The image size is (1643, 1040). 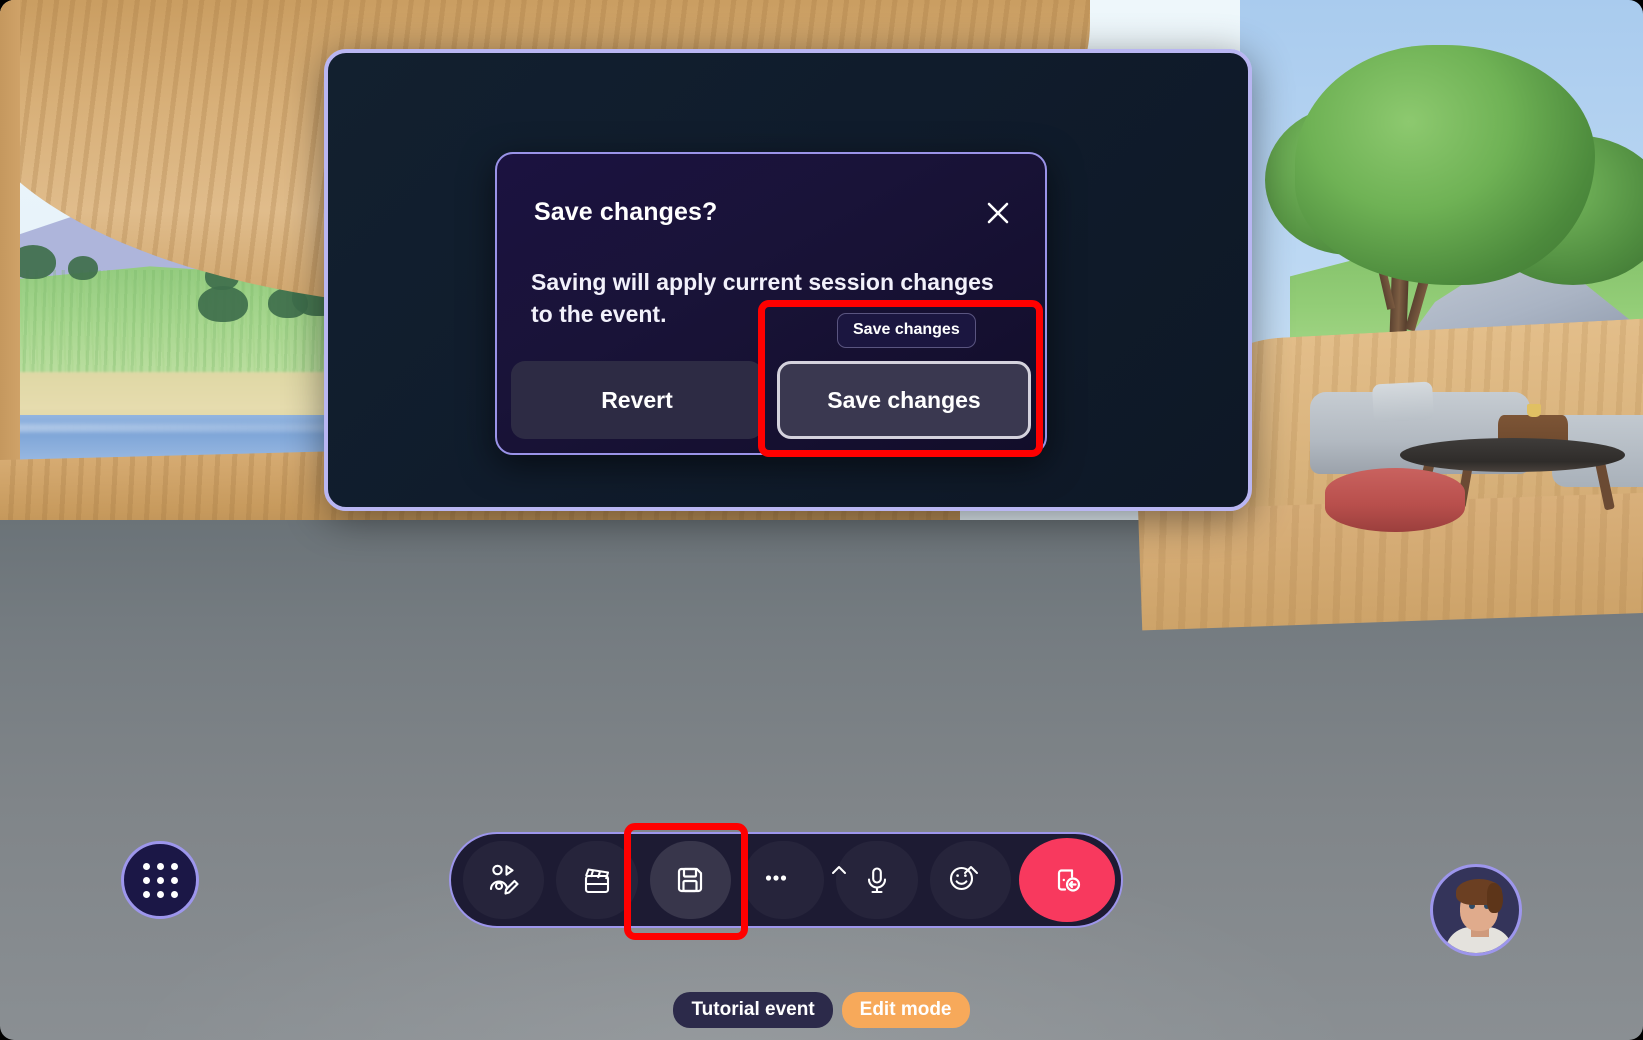 What do you see at coordinates (1495, 898) in the screenshot?
I see `avatar-hair-side` at bounding box center [1495, 898].